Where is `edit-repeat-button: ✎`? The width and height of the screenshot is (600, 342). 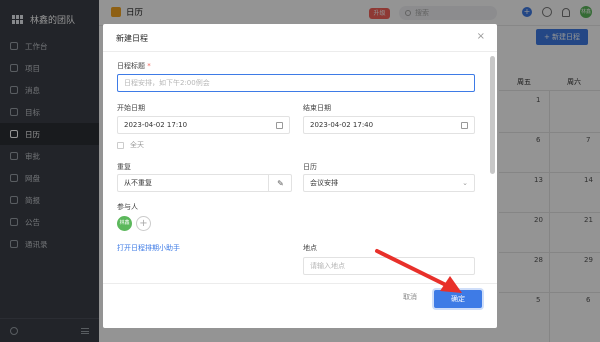
edit-repeat-button: ✎ is located at coordinates (280, 183).